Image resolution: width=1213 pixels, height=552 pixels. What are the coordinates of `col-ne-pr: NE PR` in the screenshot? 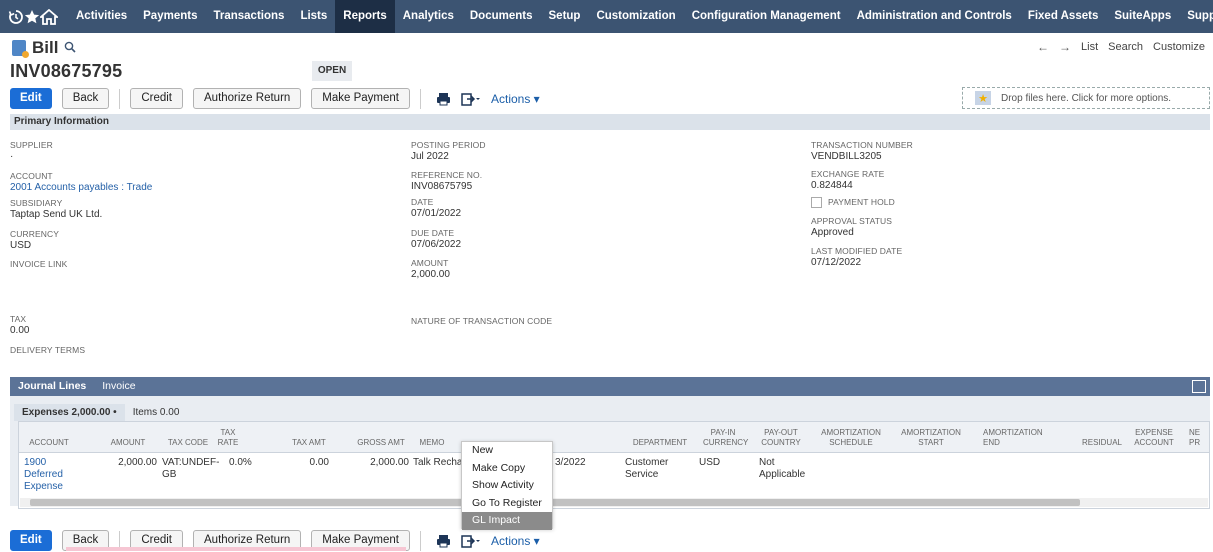 It's located at (1195, 437).